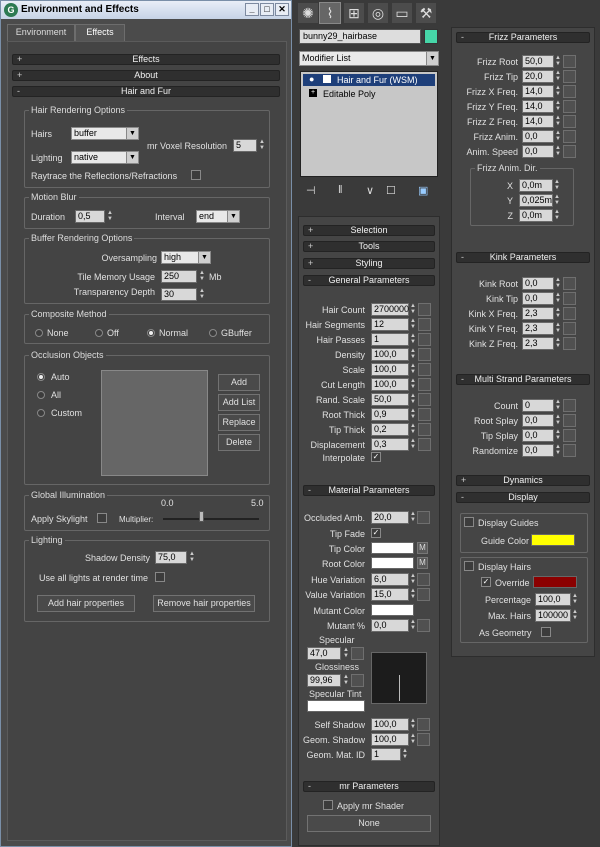 The image size is (600, 847). Describe the element at coordinates (392, 548) in the screenshot. I see `tip-color-swatch` at that location.